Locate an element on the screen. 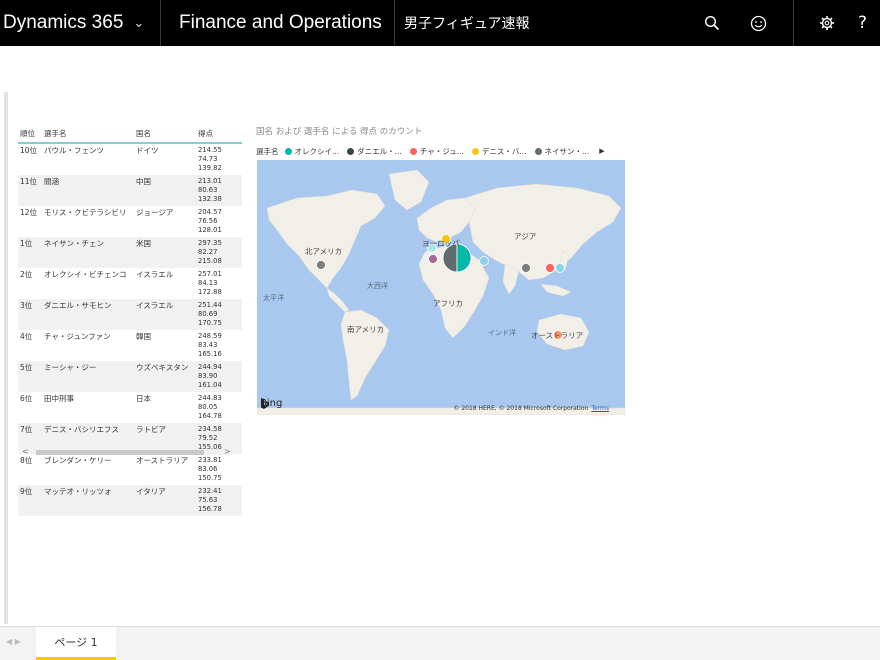  table-row: 8位 ブレンダン・ケリー オーストラリア 233.81 83.06 150.75 is located at coordinates (130, 469).